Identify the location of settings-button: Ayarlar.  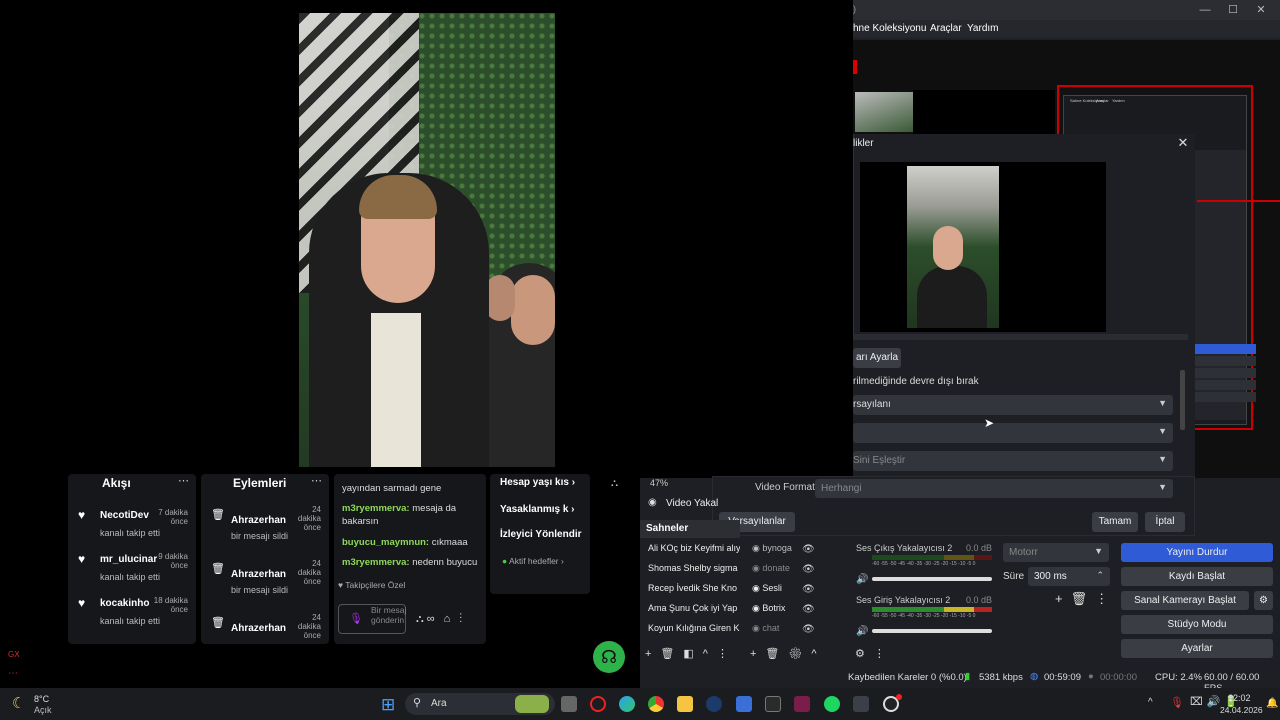
(1197, 648).